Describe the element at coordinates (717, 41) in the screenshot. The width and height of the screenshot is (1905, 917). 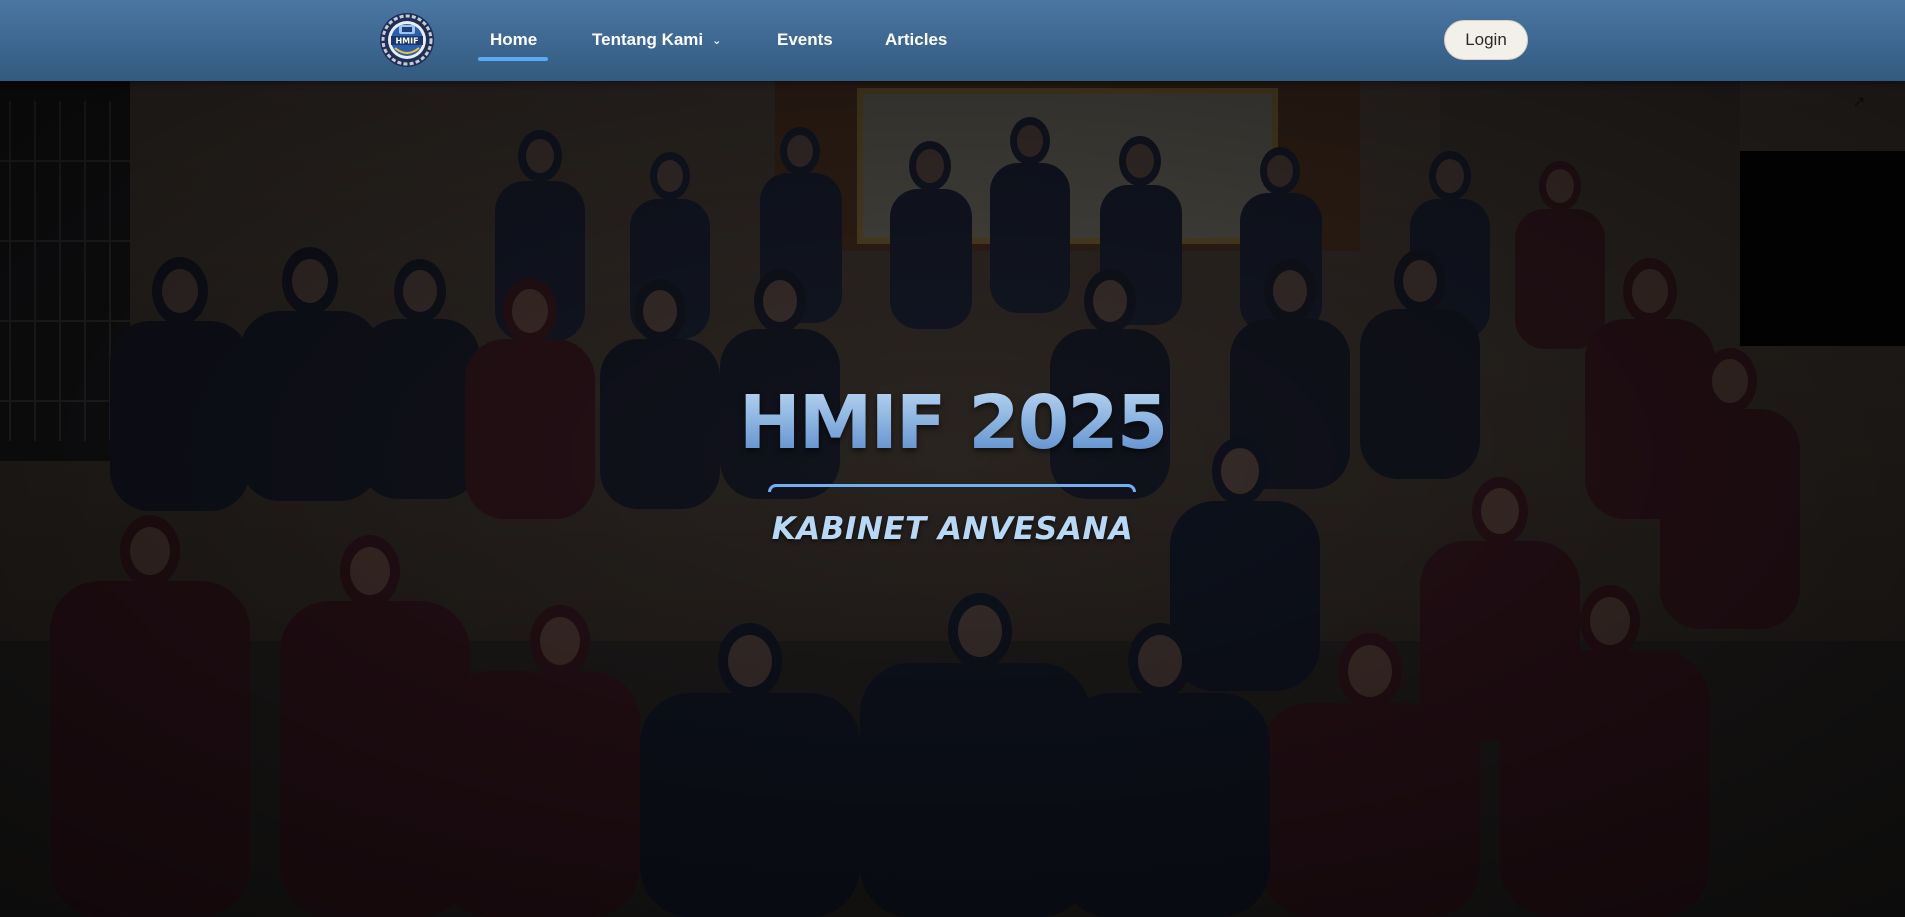
I see `chevron-down-icon: ⌄` at that location.